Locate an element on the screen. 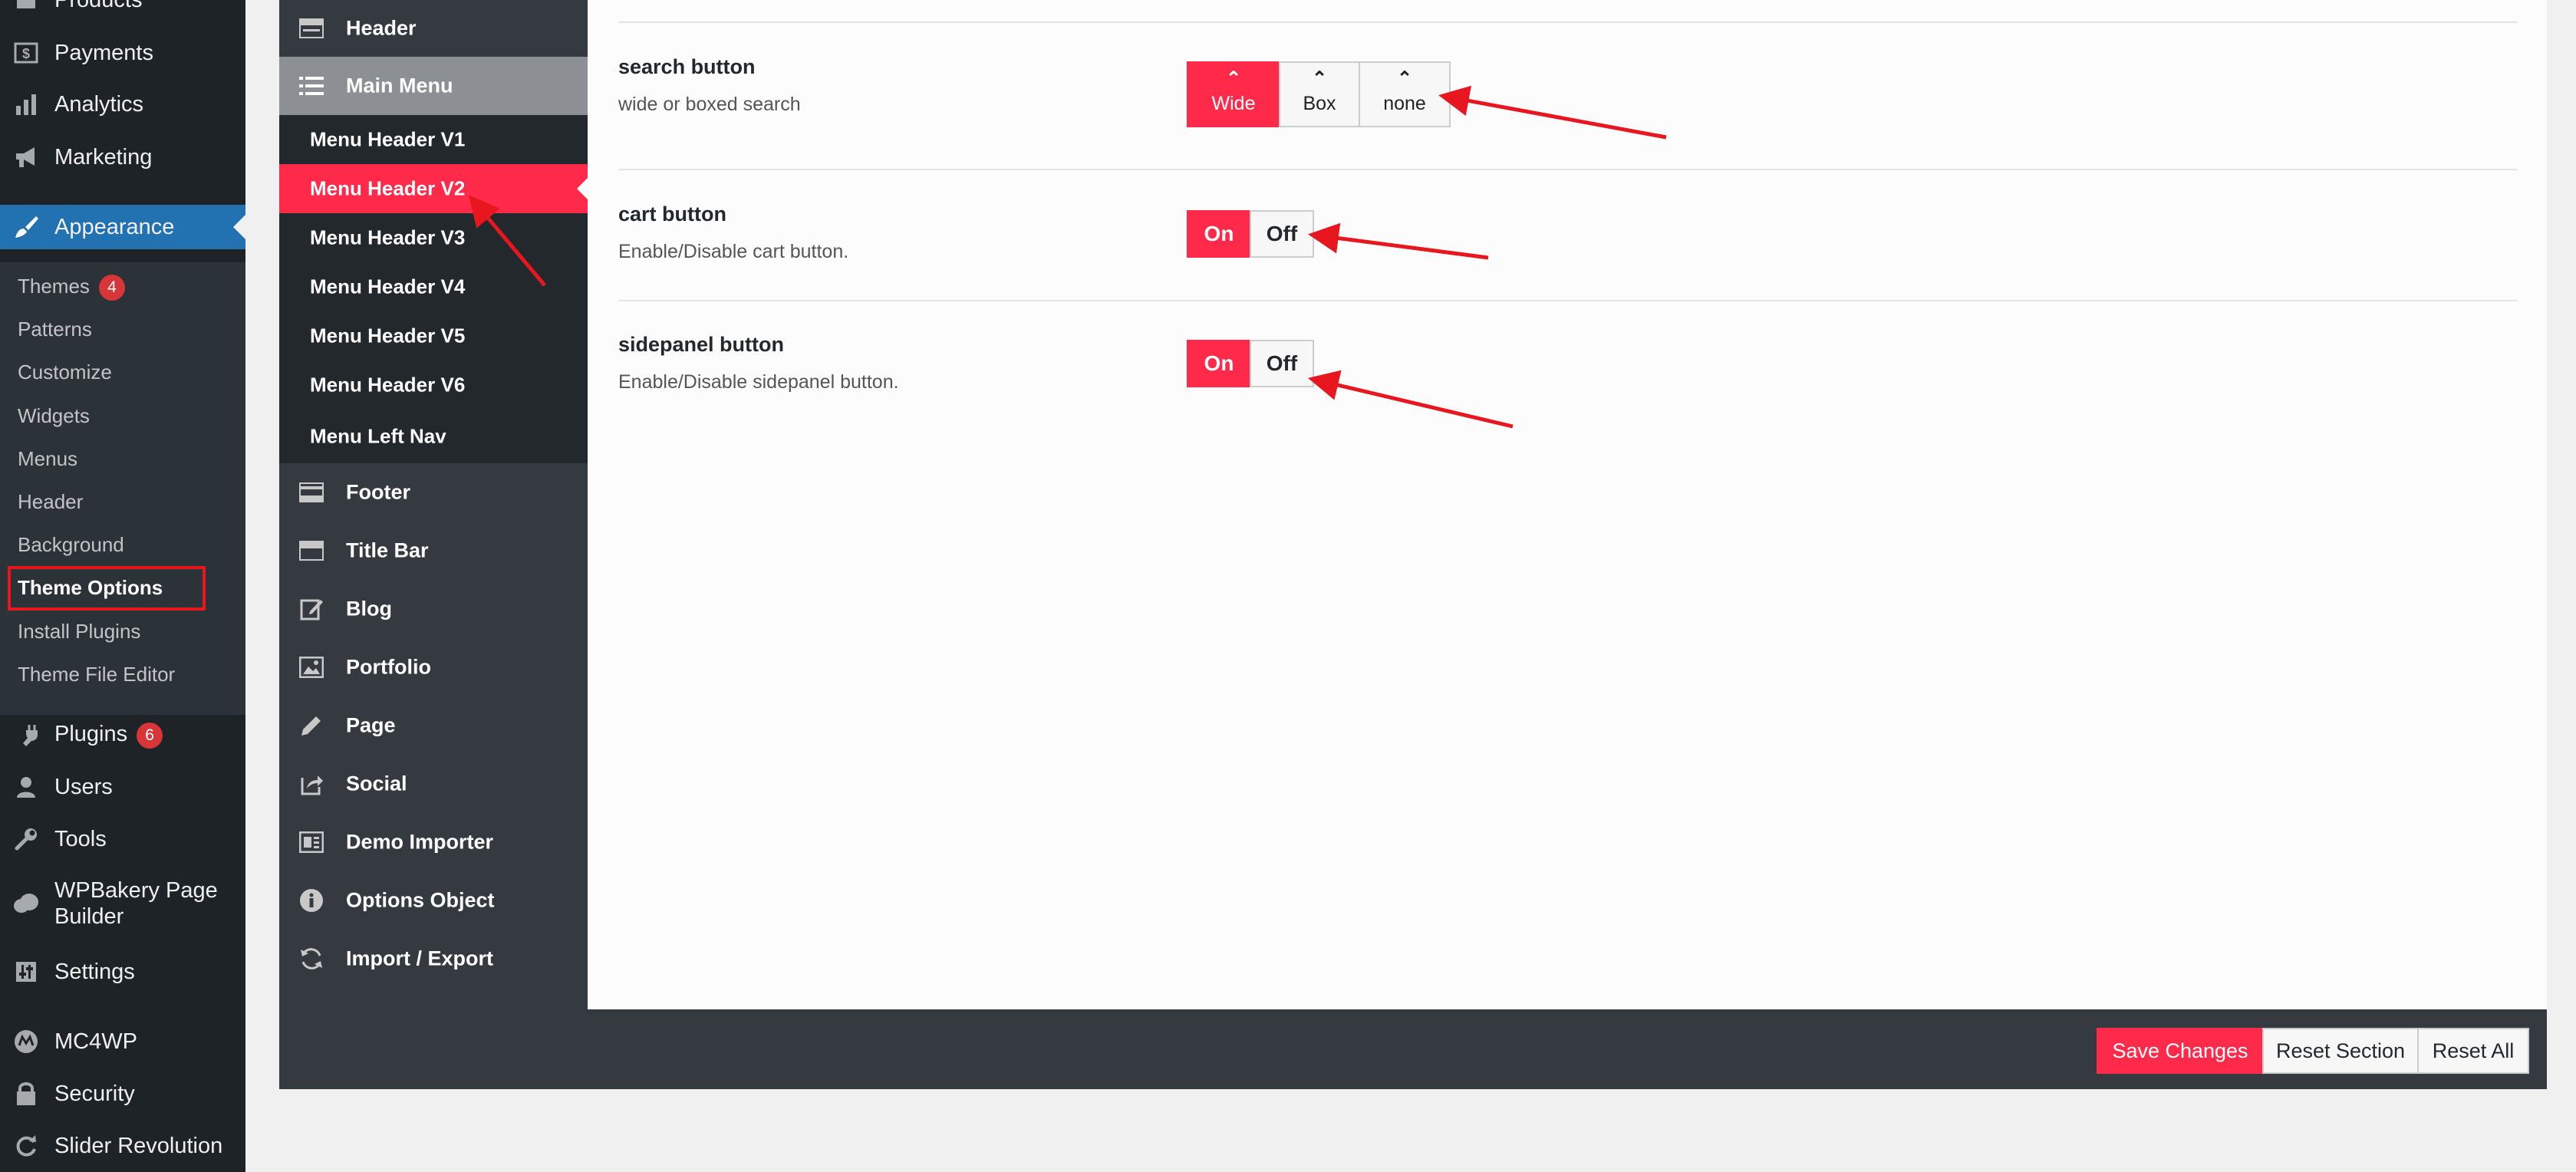 The width and height of the screenshot is (2576, 1172). redux-subnav-menu-header-v6: Menu Header V6 is located at coordinates (433, 385).